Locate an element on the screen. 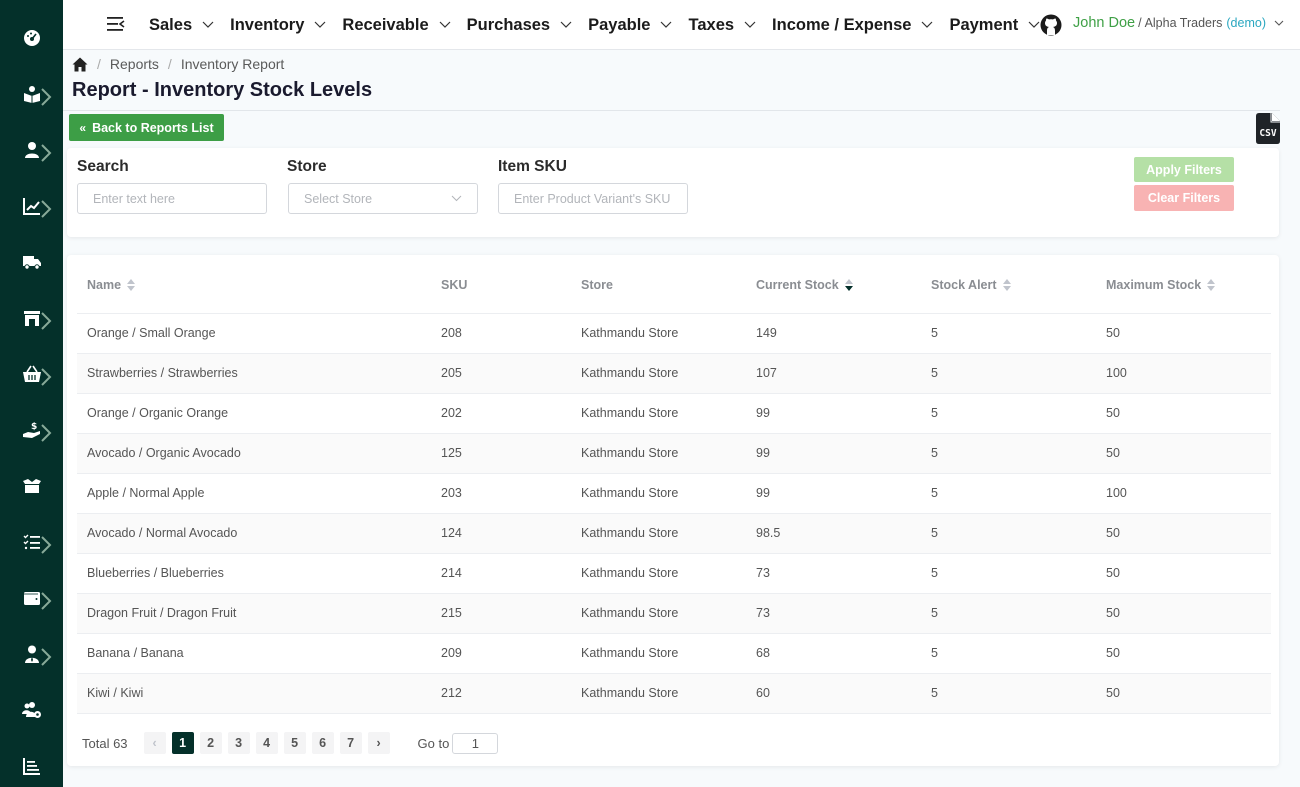 The height and width of the screenshot is (787, 1300). cell-sku: 215 is located at coordinates (501, 613).